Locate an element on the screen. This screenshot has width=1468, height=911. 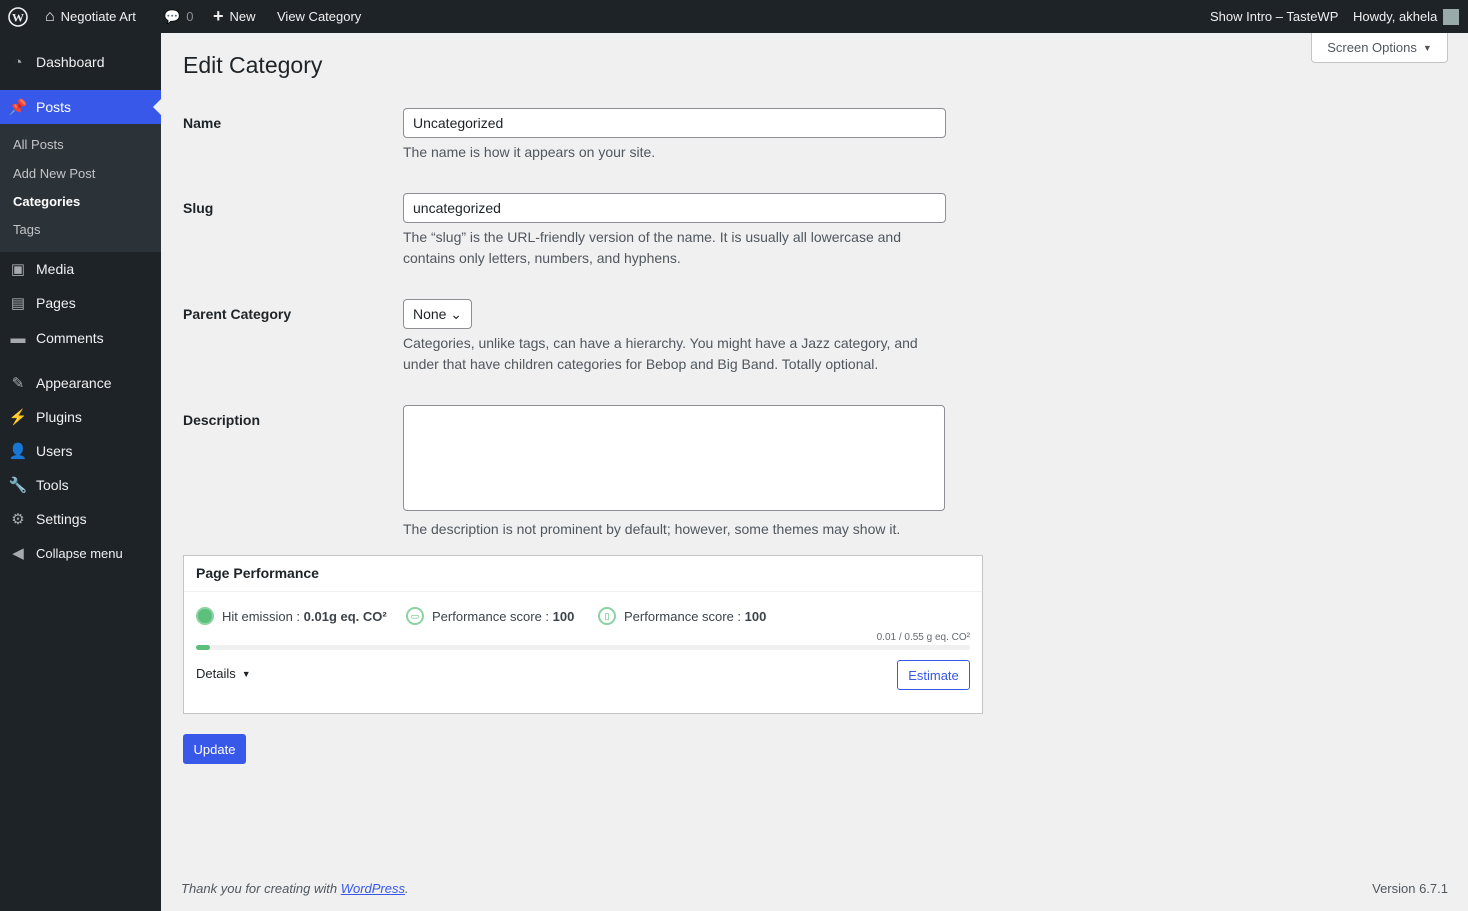
wordpress-logo-icon: W is located at coordinates (18, 16).